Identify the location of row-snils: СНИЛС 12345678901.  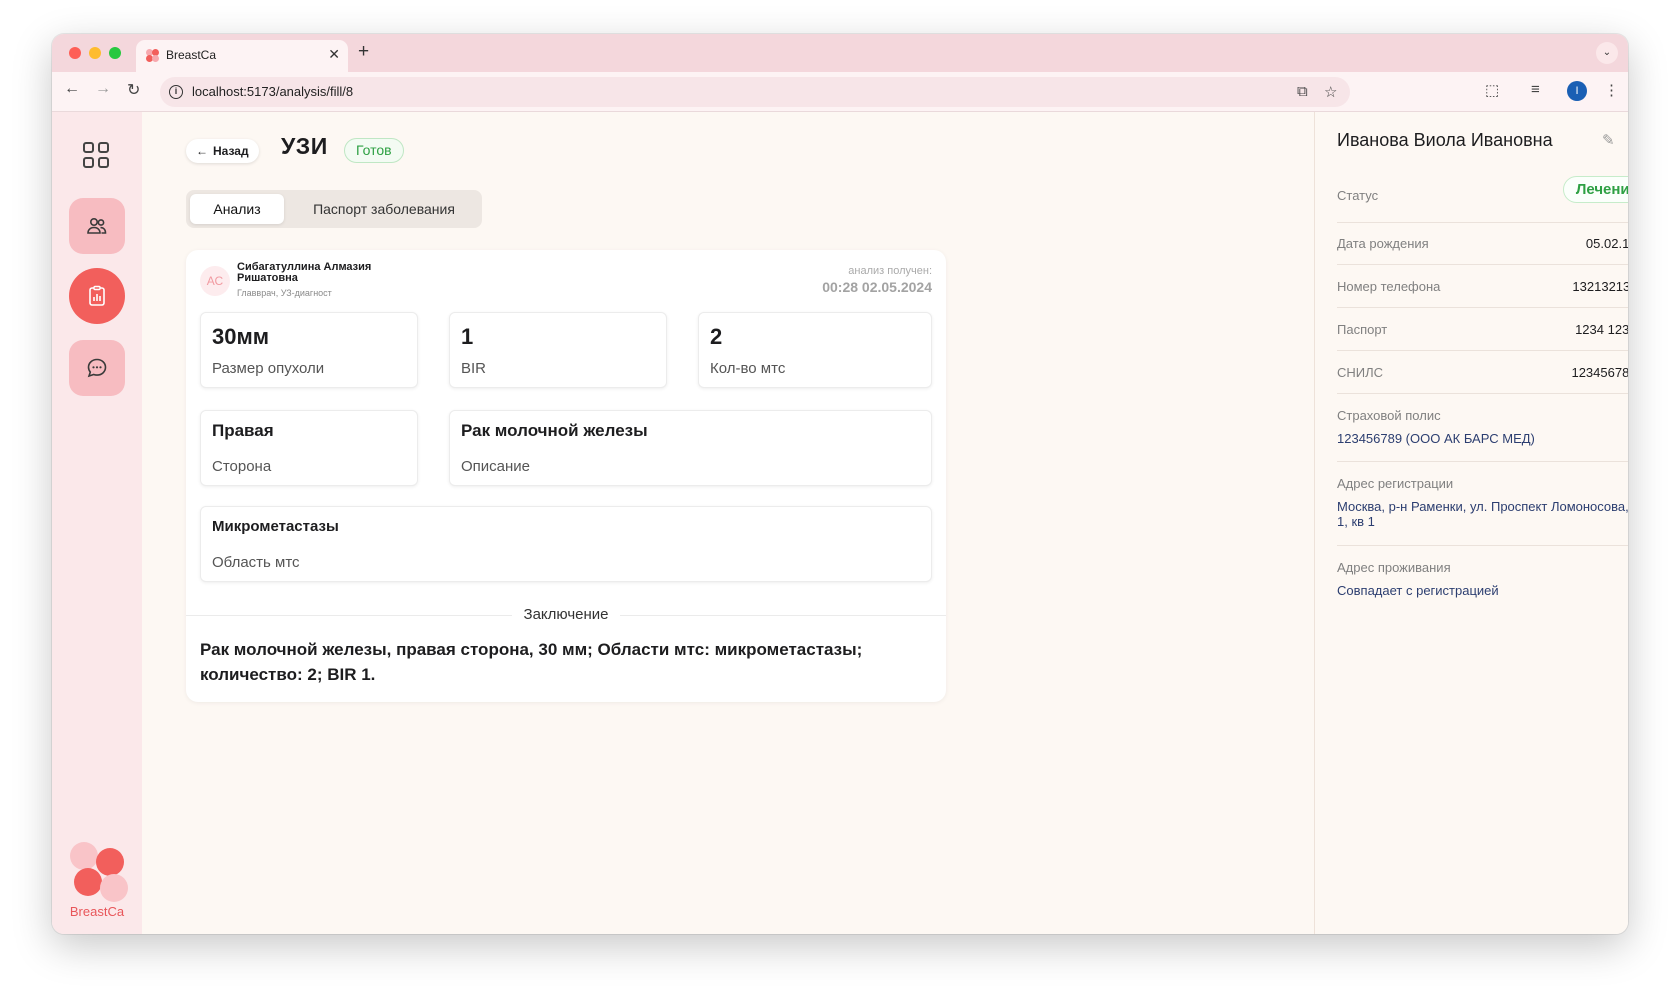
(1482, 372).